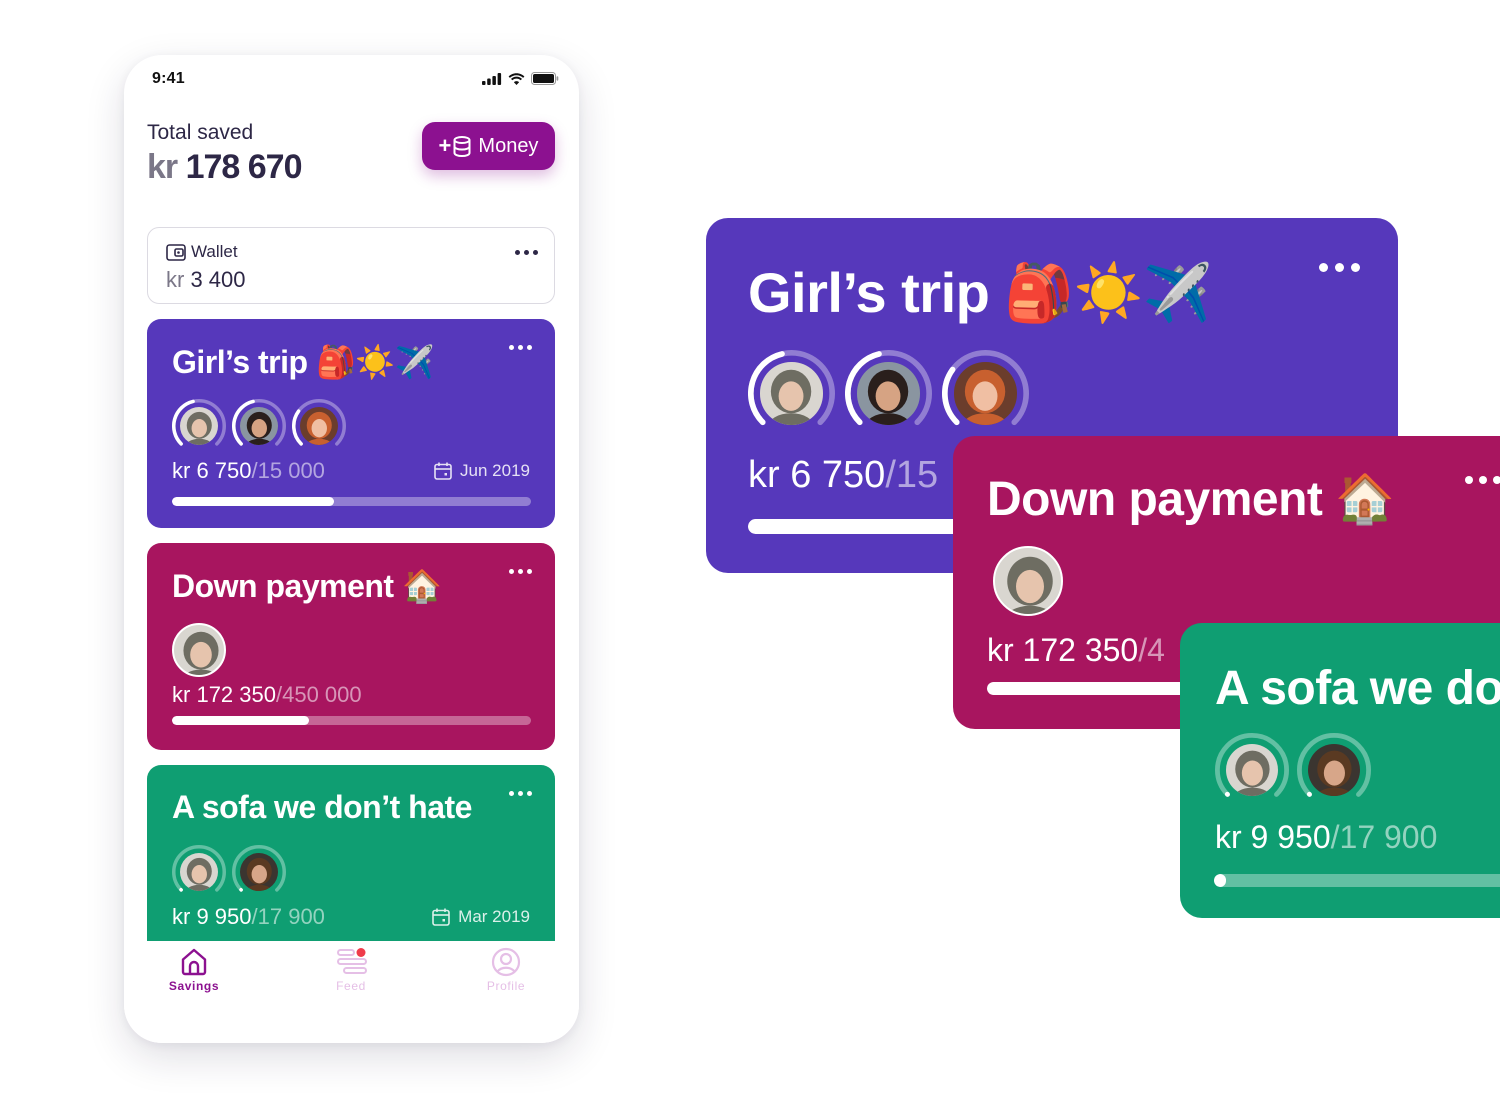  I want to click on goal-title-text: A sofa we do, so click(1357, 688).